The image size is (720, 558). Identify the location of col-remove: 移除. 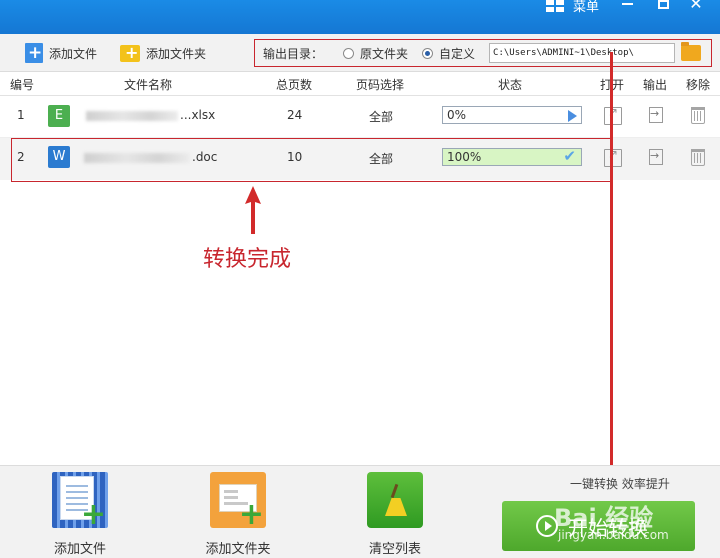
(698, 85).